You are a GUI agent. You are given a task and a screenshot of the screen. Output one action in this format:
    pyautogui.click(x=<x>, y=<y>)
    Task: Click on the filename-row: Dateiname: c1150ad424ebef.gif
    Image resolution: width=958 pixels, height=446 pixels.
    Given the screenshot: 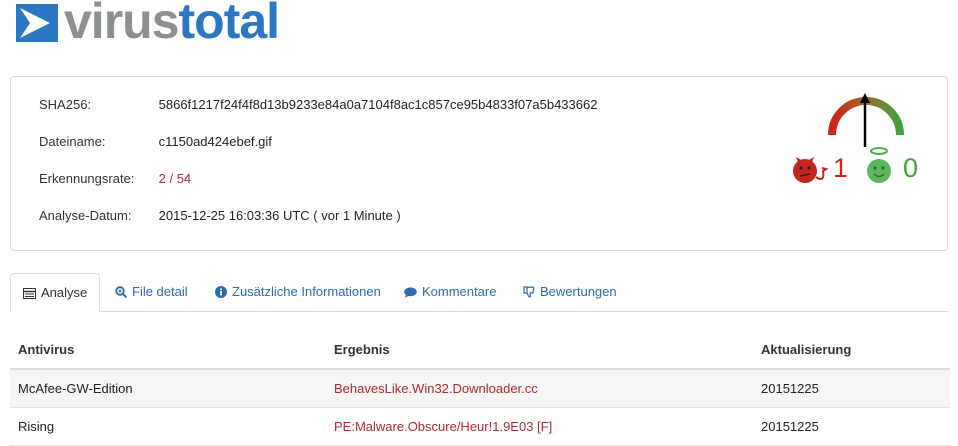 What is the action you would take?
    pyautogui.click(x=155, y=142)
    